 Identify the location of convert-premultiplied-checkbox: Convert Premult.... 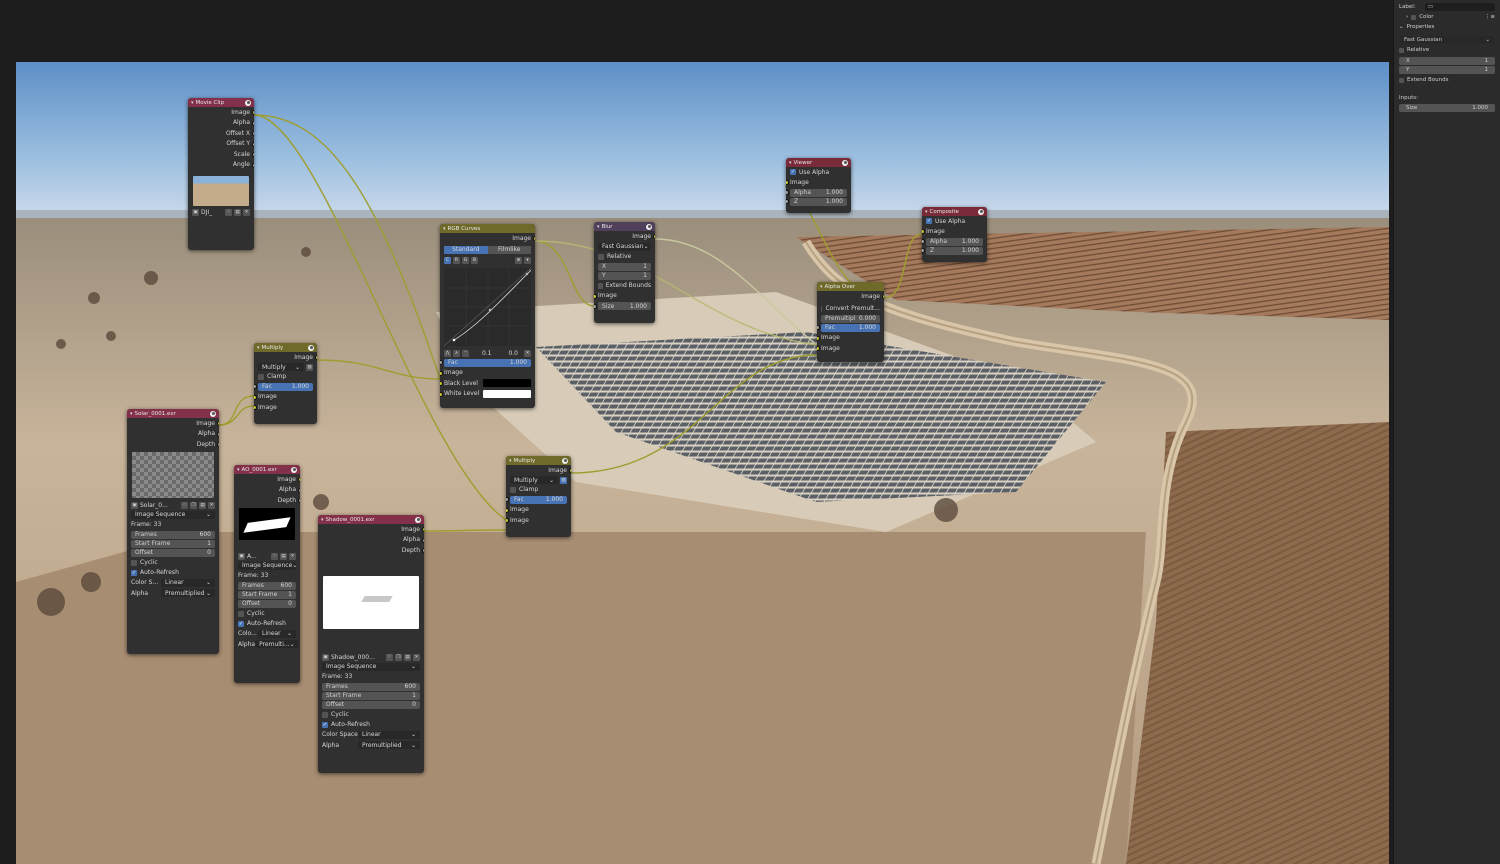
(850, 309).